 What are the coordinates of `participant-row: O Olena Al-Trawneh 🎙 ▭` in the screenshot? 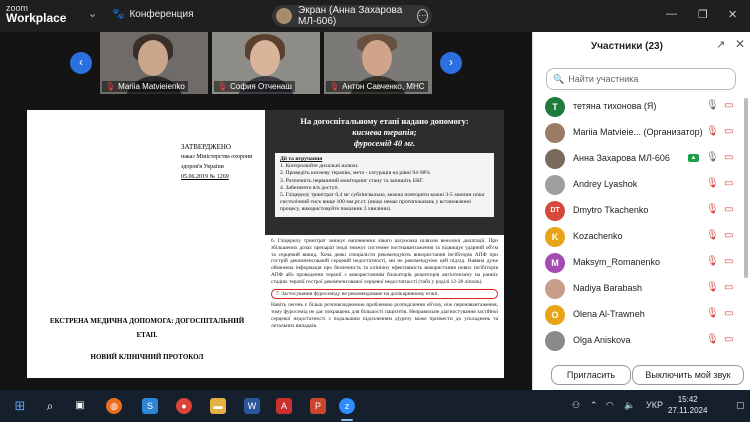 It's located at (638, 315).